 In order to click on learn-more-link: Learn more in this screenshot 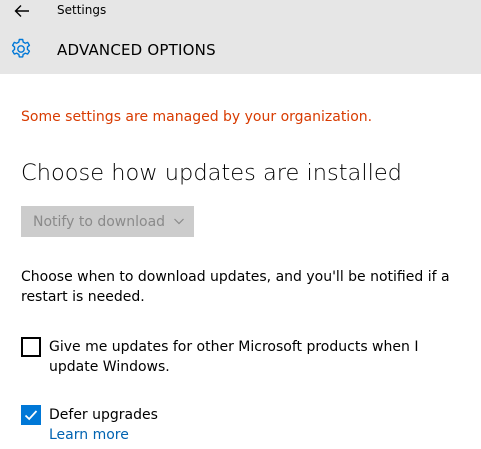, I will do `click(89, 435)`.